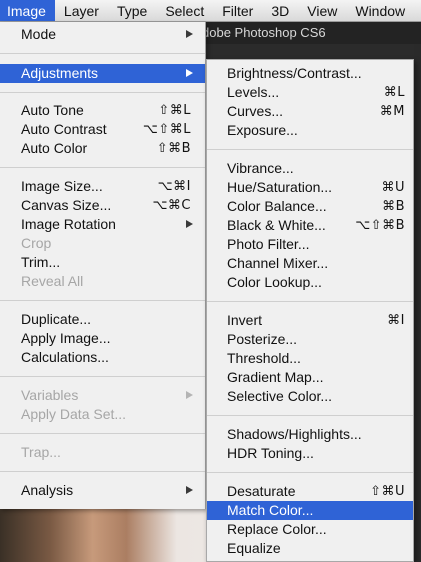  I want to click on menu-item-image-size: Image Size... ⌥⌘I, so click(102, 186).